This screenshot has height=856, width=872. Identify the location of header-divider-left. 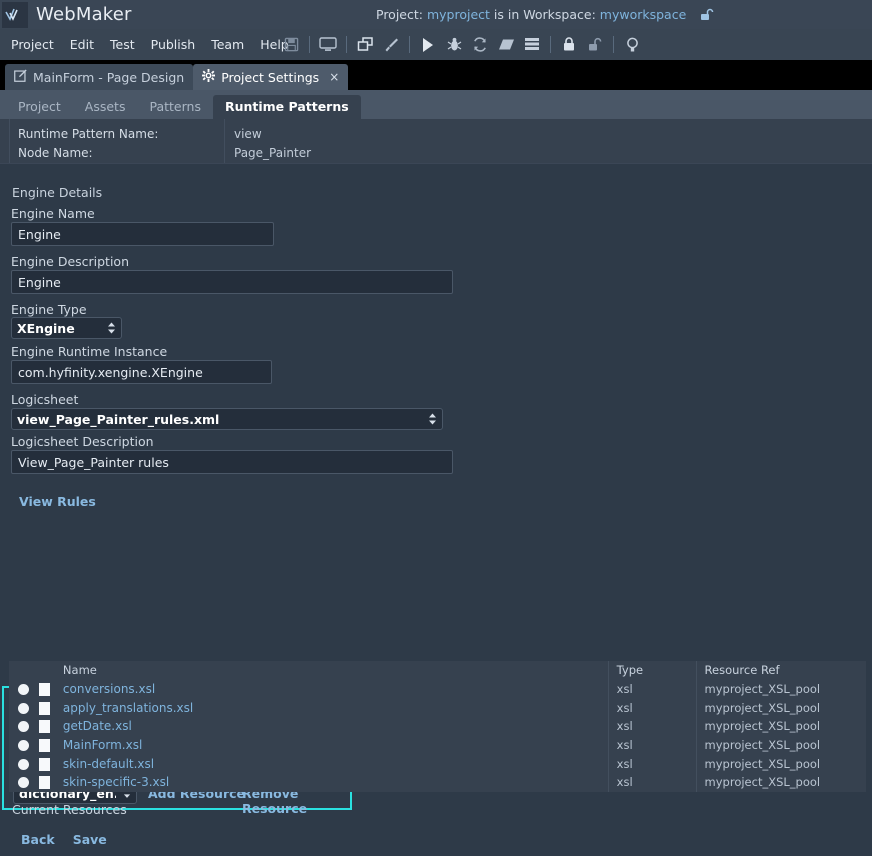
(9, 141).